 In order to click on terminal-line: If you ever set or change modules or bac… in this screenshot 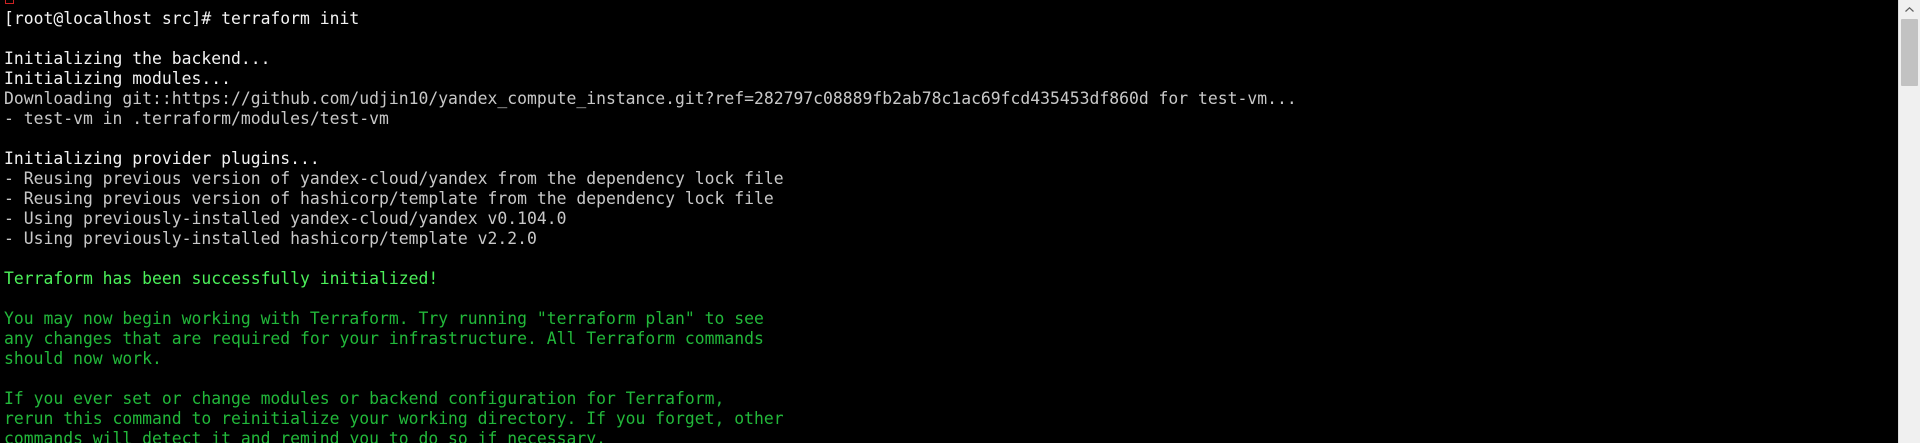, I will do `click(364, 398)`.